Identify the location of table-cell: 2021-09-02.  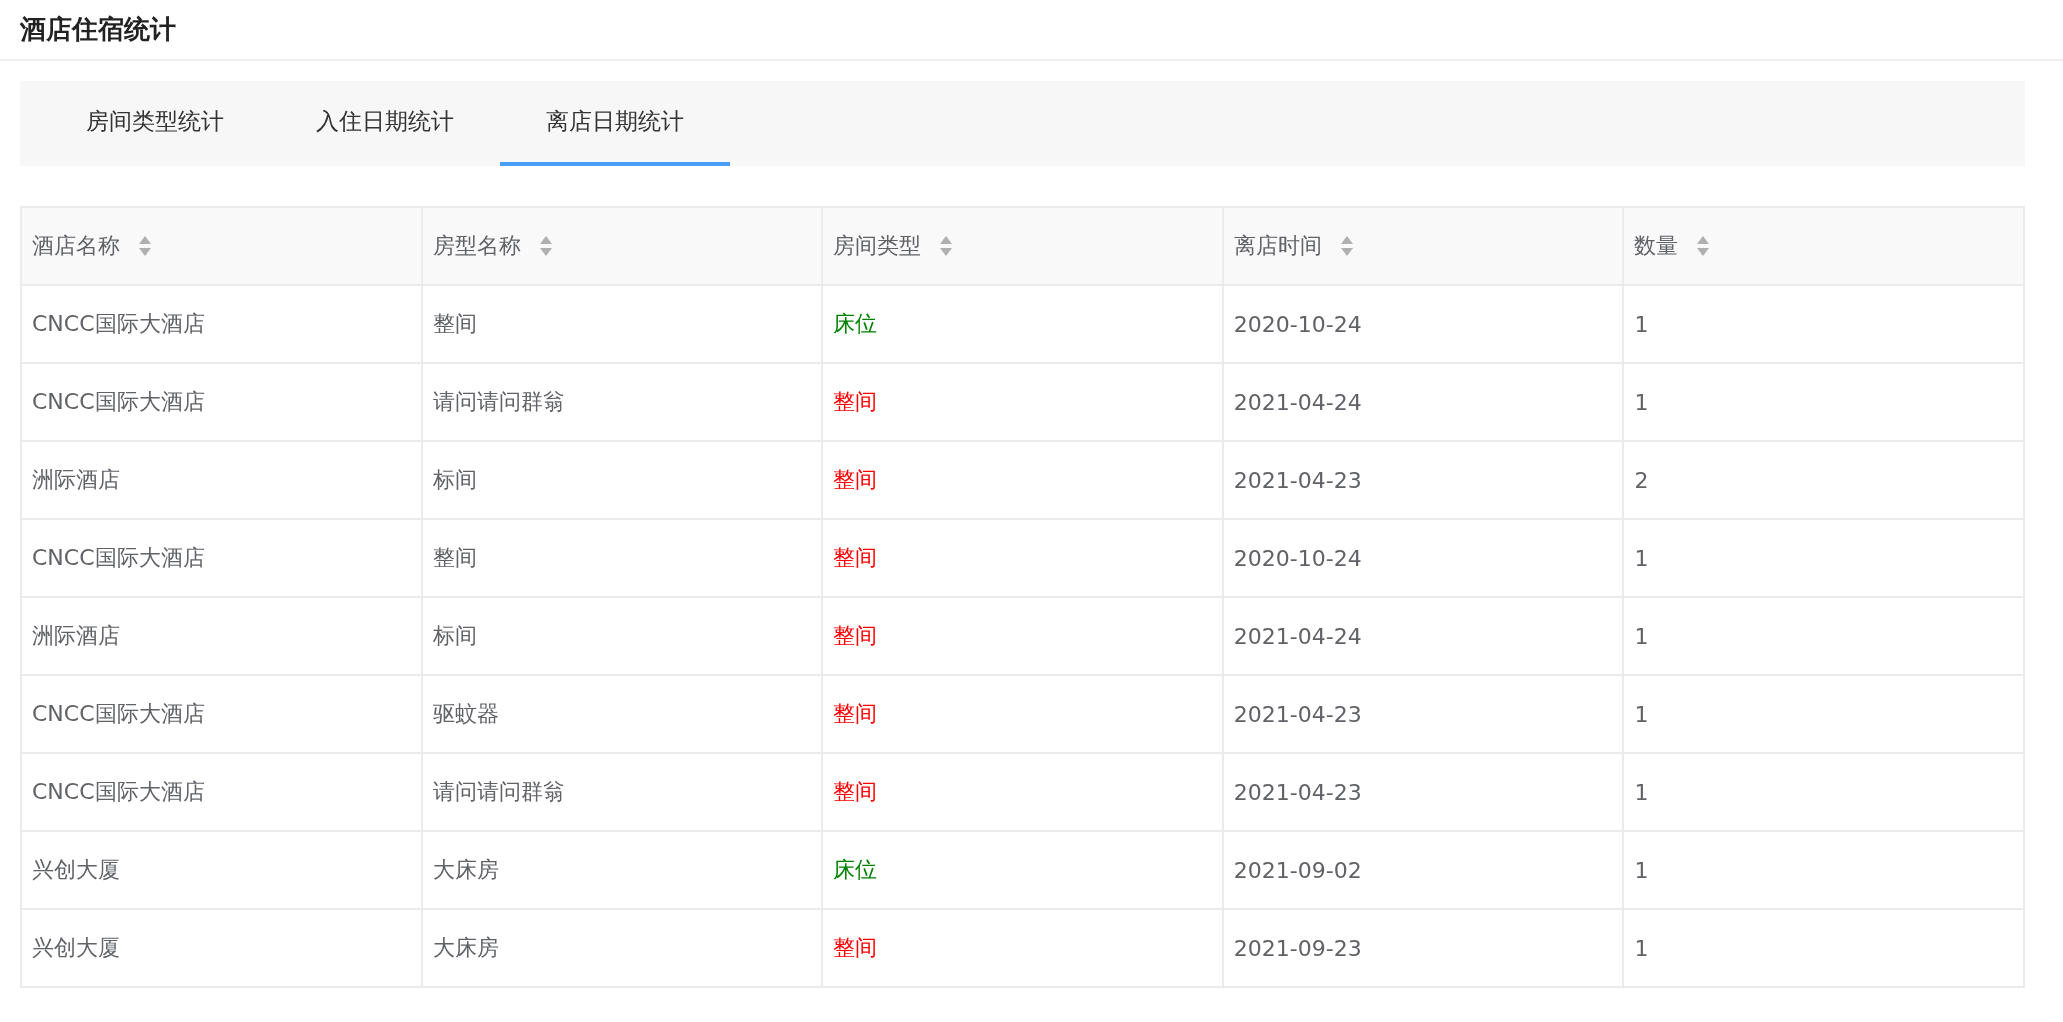
(1423, 870).